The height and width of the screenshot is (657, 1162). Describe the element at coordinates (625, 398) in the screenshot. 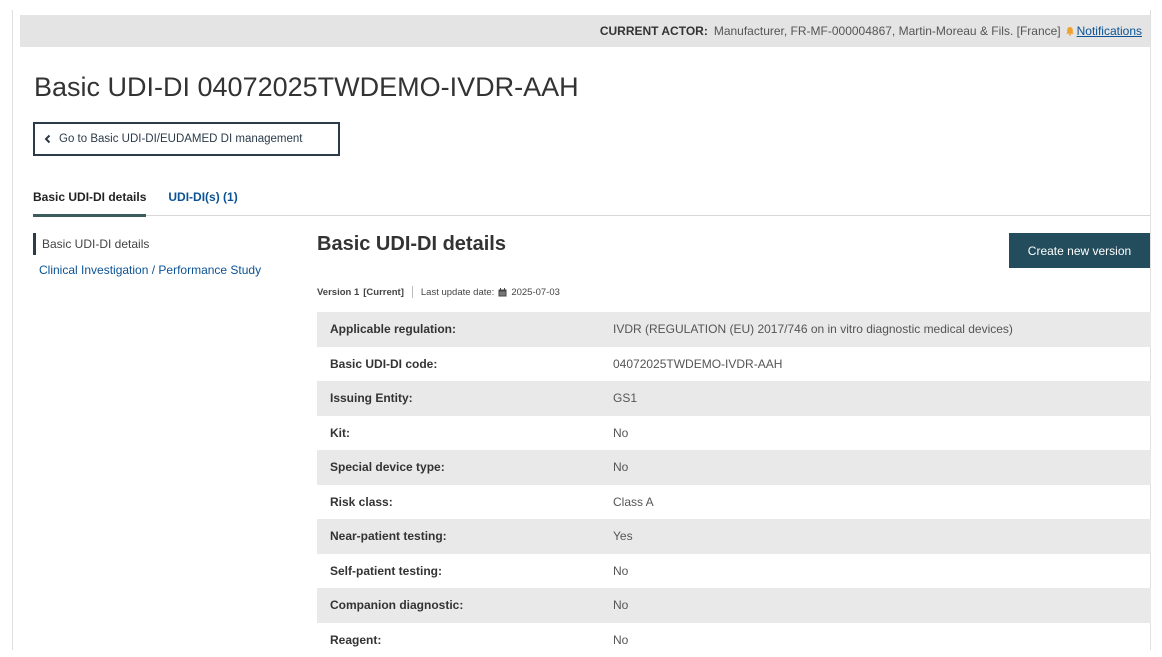

I see `detail-value: GS1` at that location.